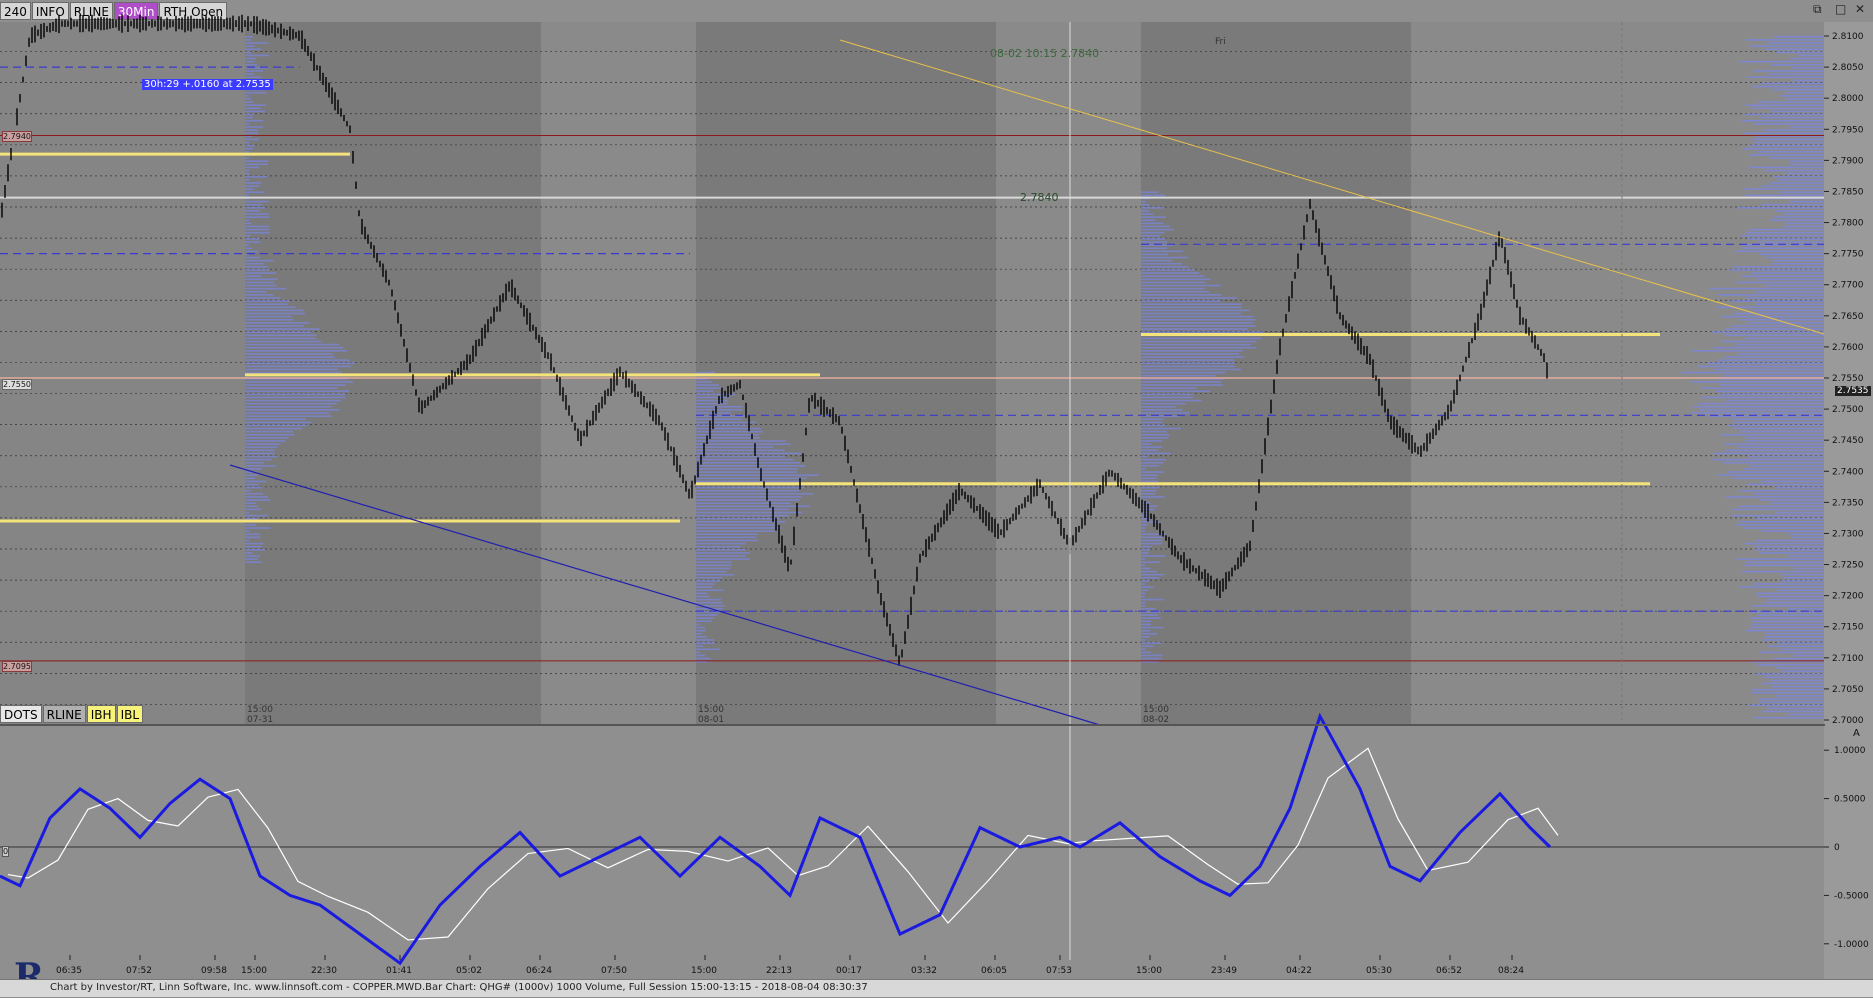 This screenshot has height=998, width=1873. Describe the element at coordinates (399, 971) in the screenshot. I see `time-tick-label: 01:41` at that location.